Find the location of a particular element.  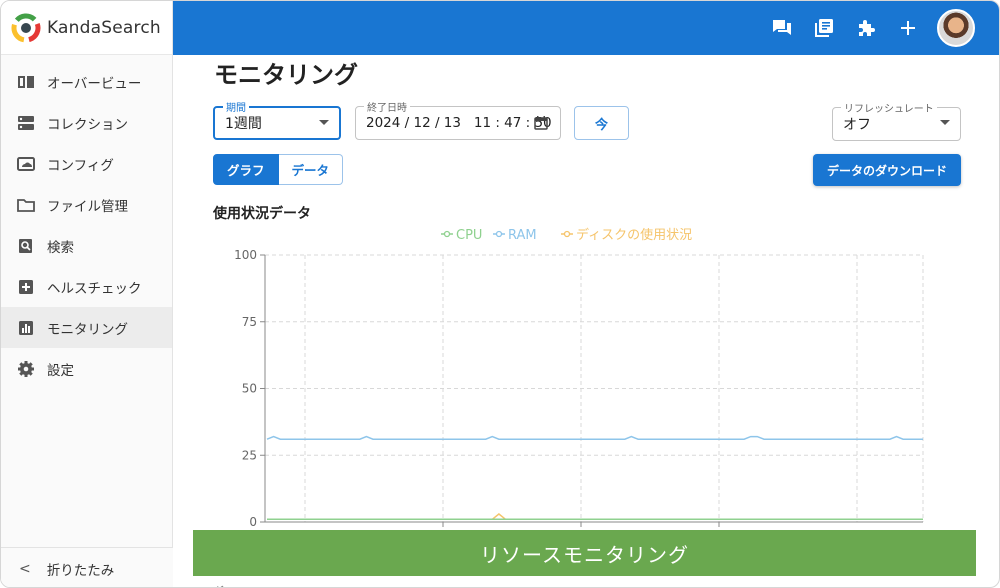

resource-monitoring-banner: リソースモニタリング is located at coordinates (584, 553).